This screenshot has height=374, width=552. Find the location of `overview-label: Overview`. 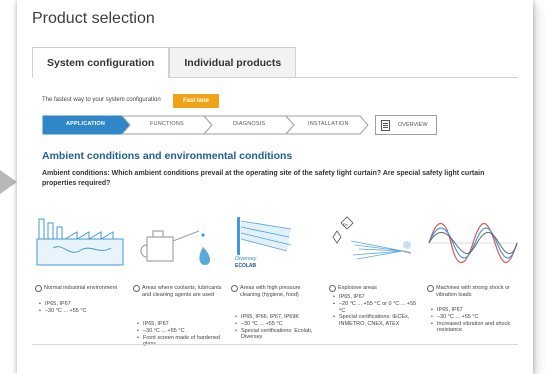

overview-label: Overview is located at coordinates (413, 125).